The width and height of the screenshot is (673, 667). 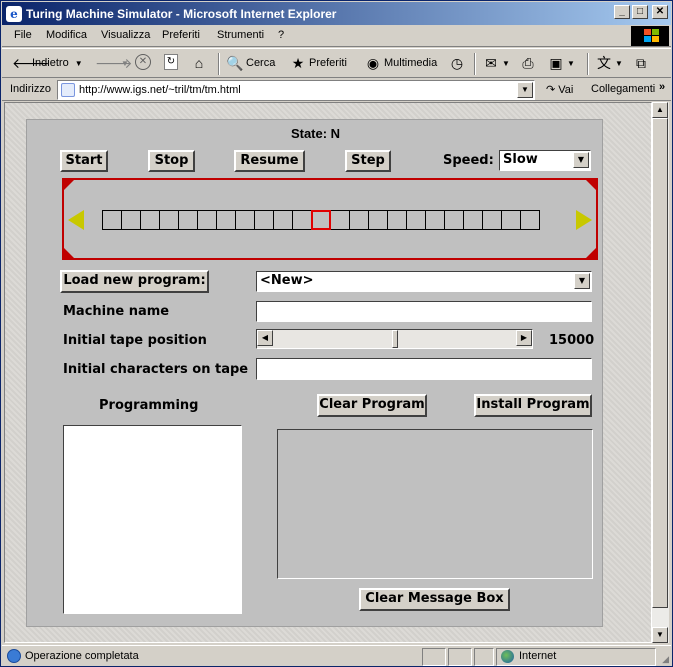 What do you see at coordinates (525, 90) in the screenshot?
I see `address-dropdown-button: ▼` at bounding box center [525, 90].